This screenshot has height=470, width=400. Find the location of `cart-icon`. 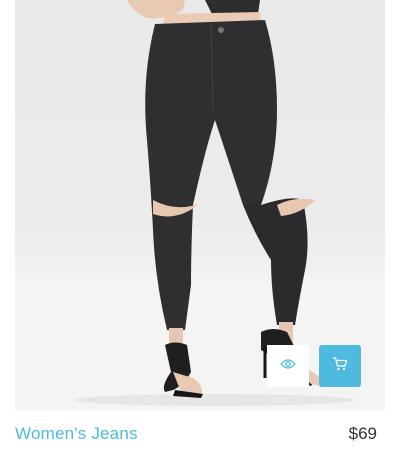

cart-icon is located at coordinates (340, 366).